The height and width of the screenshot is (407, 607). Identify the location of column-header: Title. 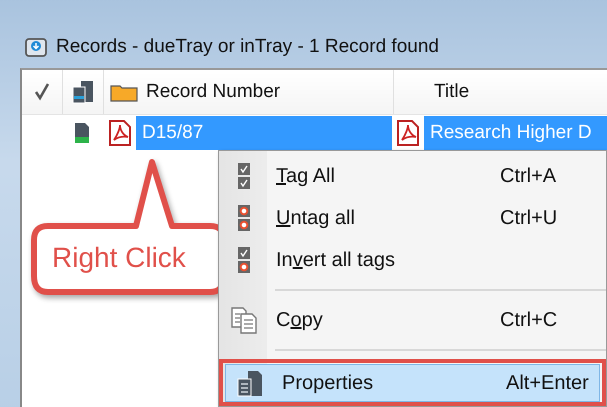
(452, 92).